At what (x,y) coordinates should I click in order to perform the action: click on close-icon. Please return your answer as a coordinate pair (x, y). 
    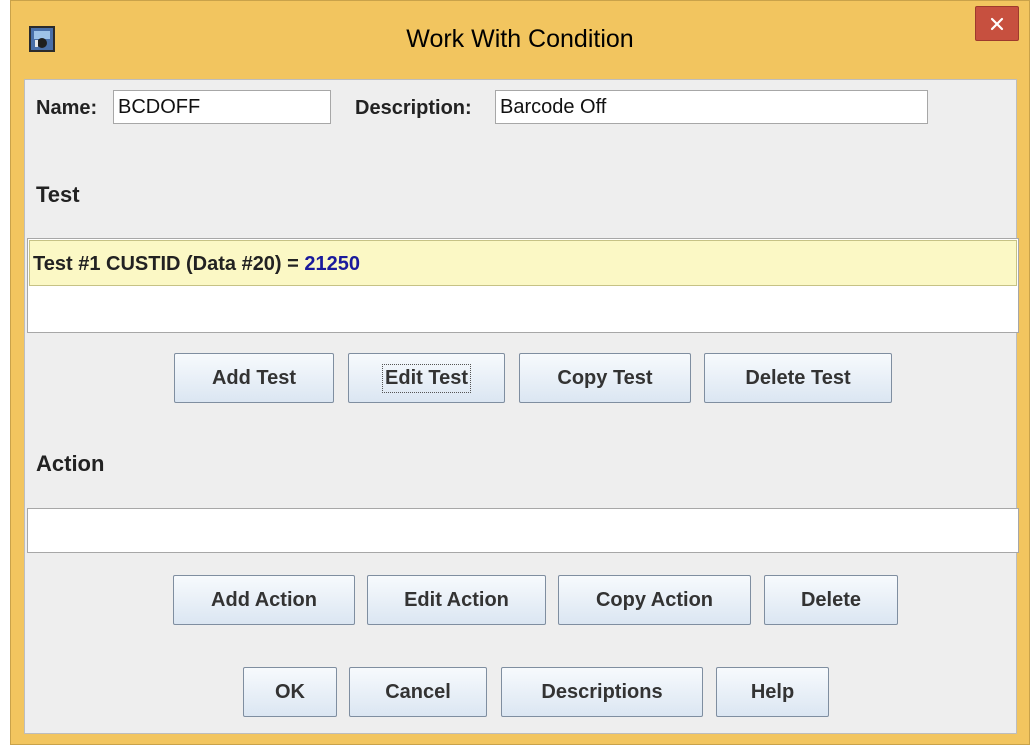
    Looking at the image, I should click on (997, 23).